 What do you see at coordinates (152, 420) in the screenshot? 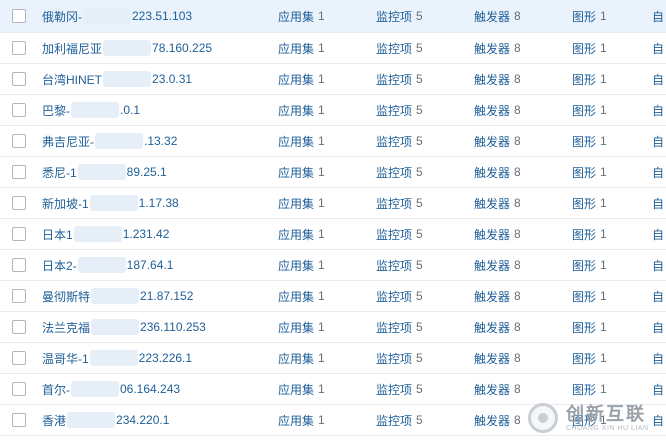
I see `host-name-link: 香港 234.220.1` at bounding box center [152, 420].